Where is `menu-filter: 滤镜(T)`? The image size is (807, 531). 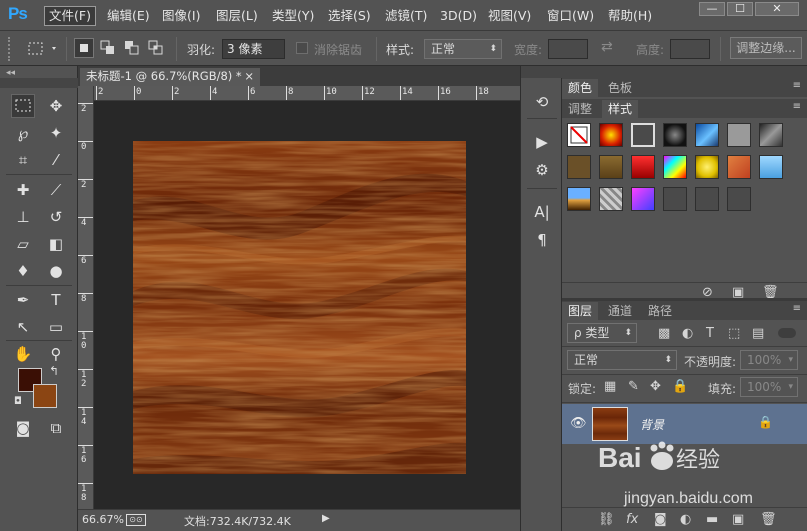
menu-filter: 滤镜(T) is located at coordinates (406, 16).